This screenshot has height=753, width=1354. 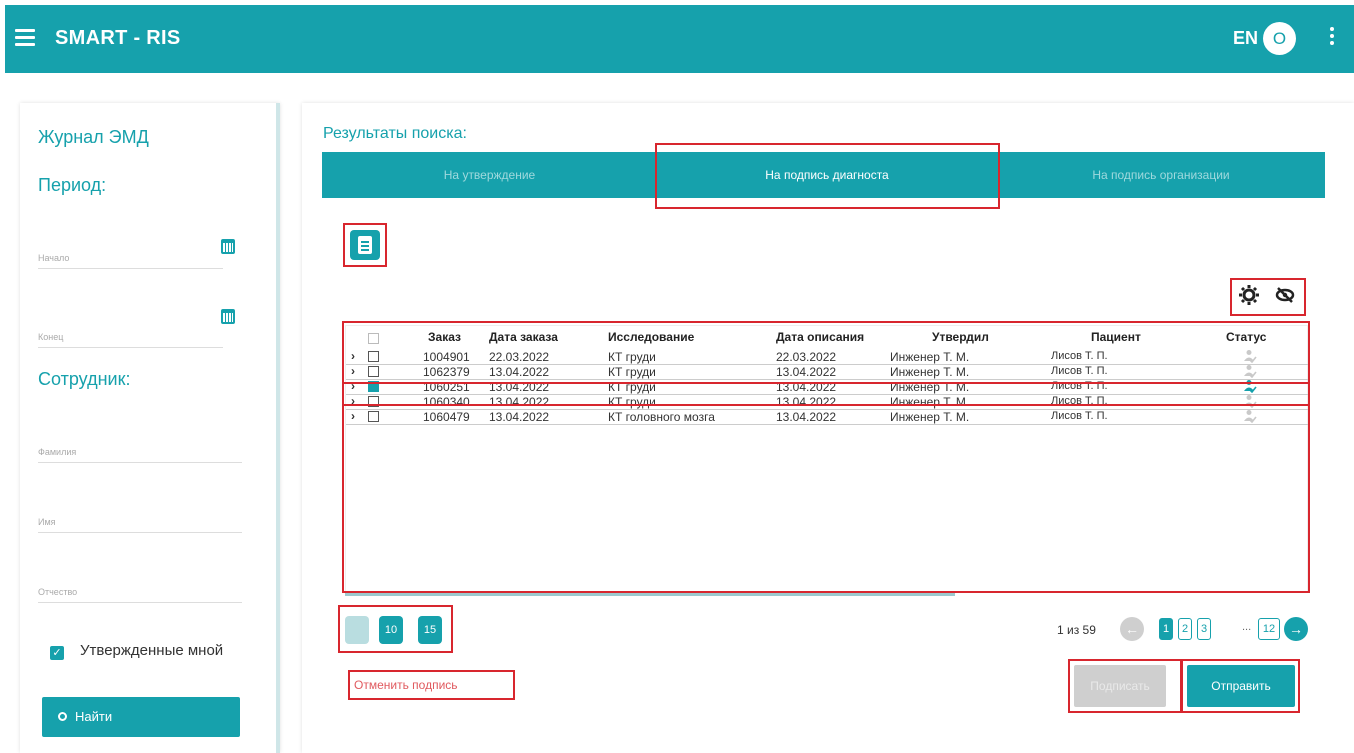 I want to click on period-label: Период:, so click(x=72, y=185).